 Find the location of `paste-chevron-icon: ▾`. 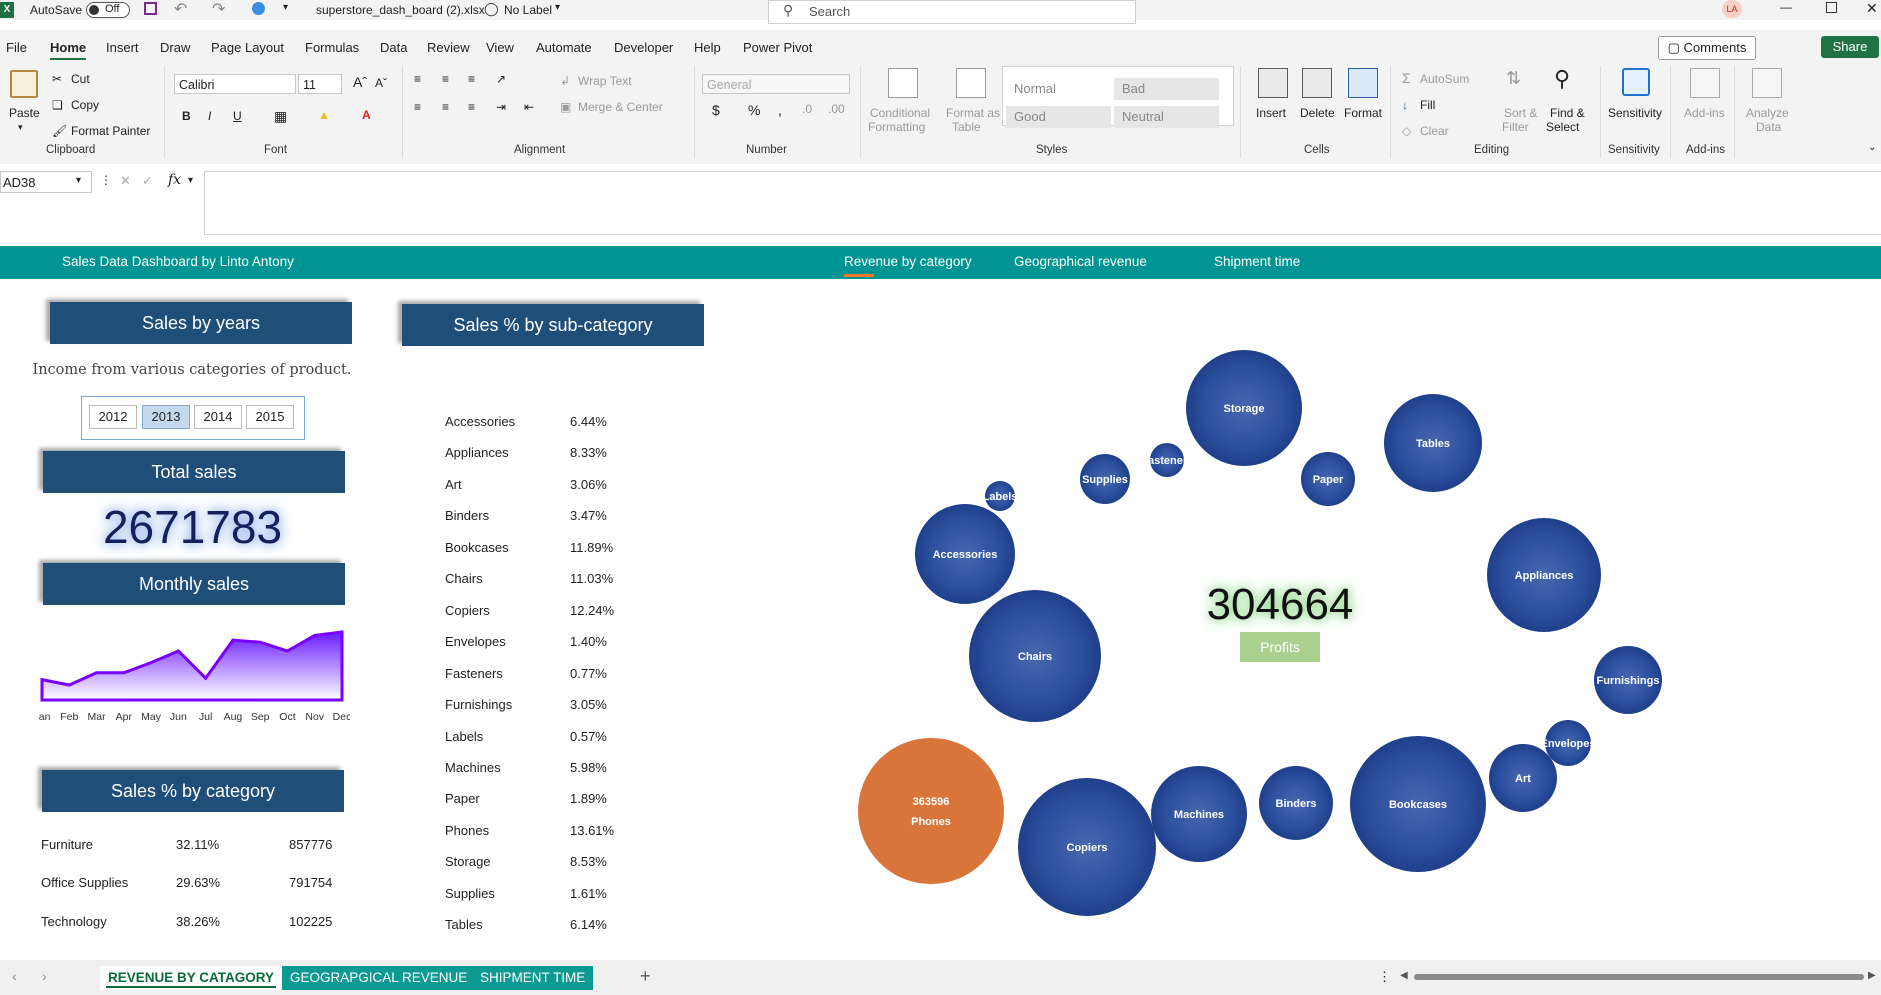

paste-chevron-icon: ▾ is located at coordinates (20, 127).